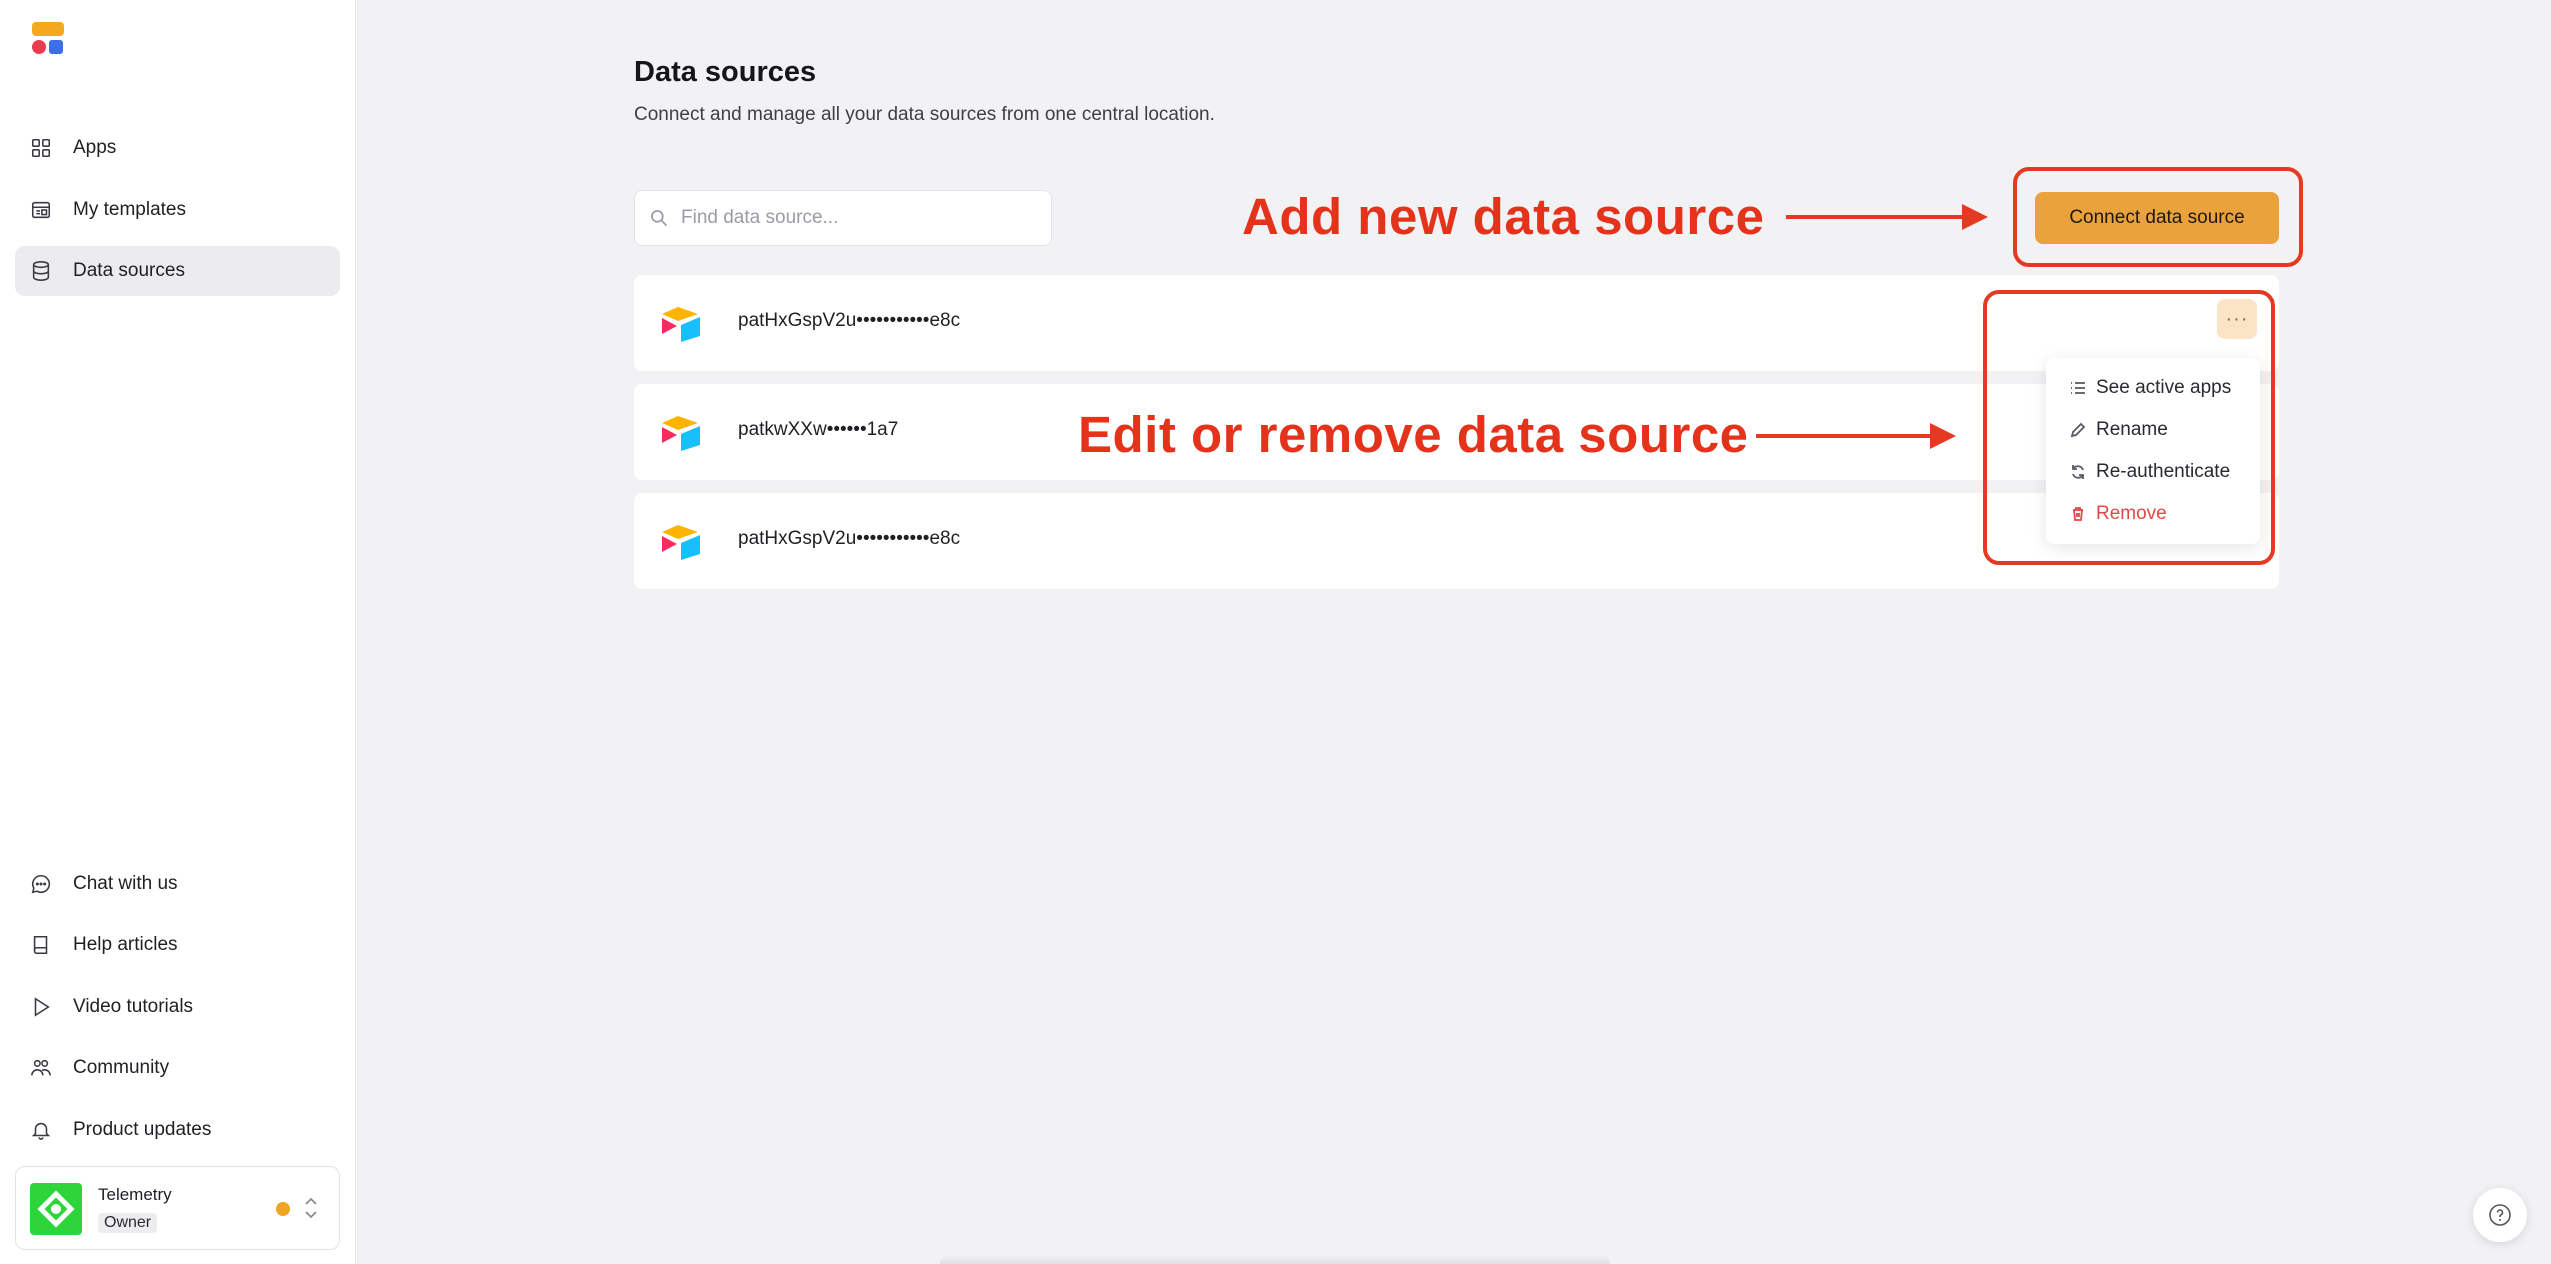  What do you see at coordinates (177, 1068) in the screenshot?
I see `sidebar-item-community: Community` at bounding box center [177, 1068].